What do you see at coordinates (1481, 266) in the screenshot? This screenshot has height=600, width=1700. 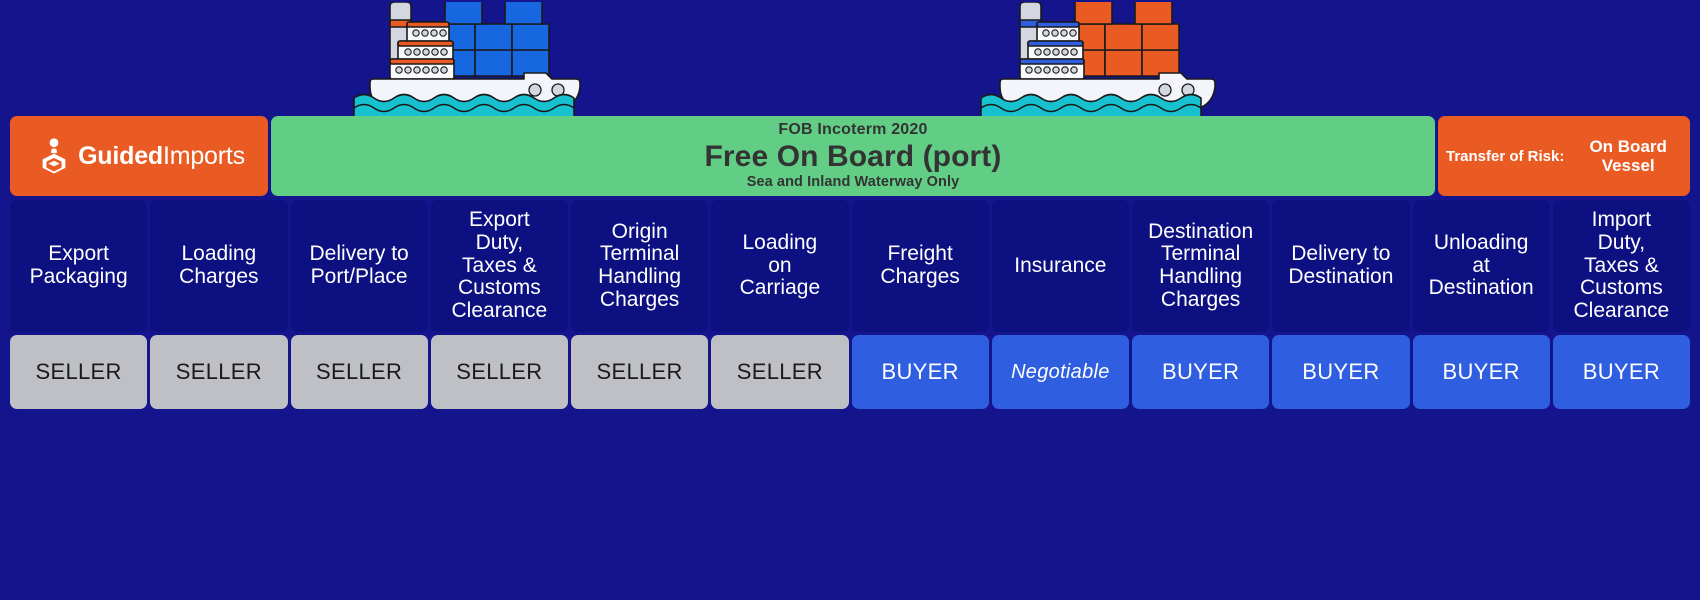 I see `cost-item-header: Unloading at Destination` at bounding box center [1481, 266].